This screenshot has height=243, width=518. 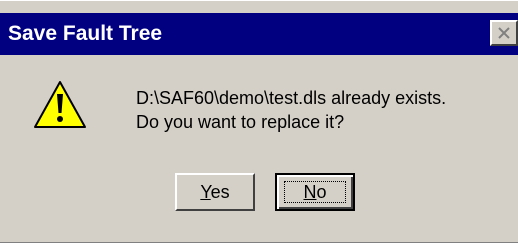 I want to click on close-button, so click(x=504, y=33).